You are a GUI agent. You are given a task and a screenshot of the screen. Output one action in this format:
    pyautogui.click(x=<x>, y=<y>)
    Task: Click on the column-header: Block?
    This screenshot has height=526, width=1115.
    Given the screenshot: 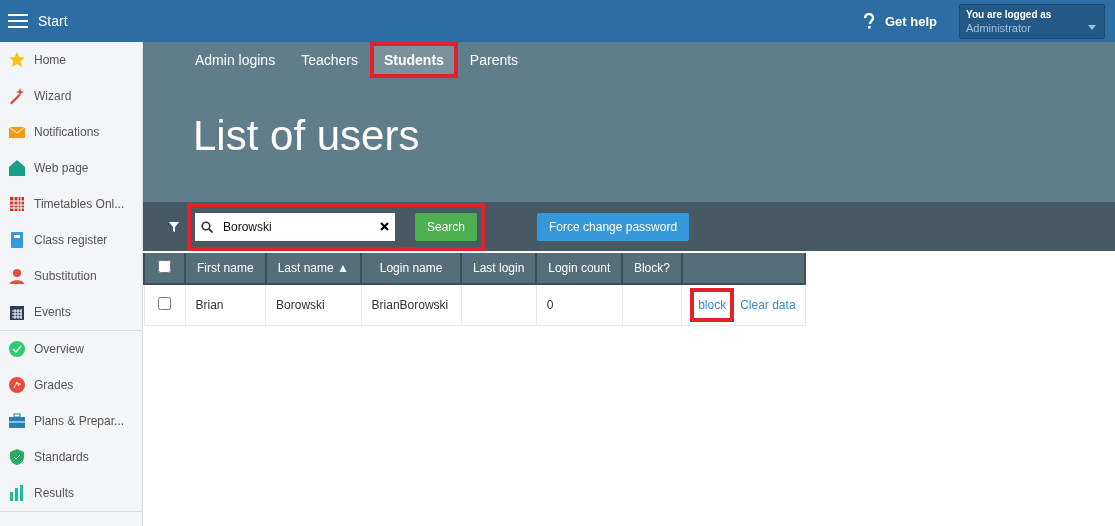 What is the action you would take?
    pyautogui.click(x=652, y=268)
    